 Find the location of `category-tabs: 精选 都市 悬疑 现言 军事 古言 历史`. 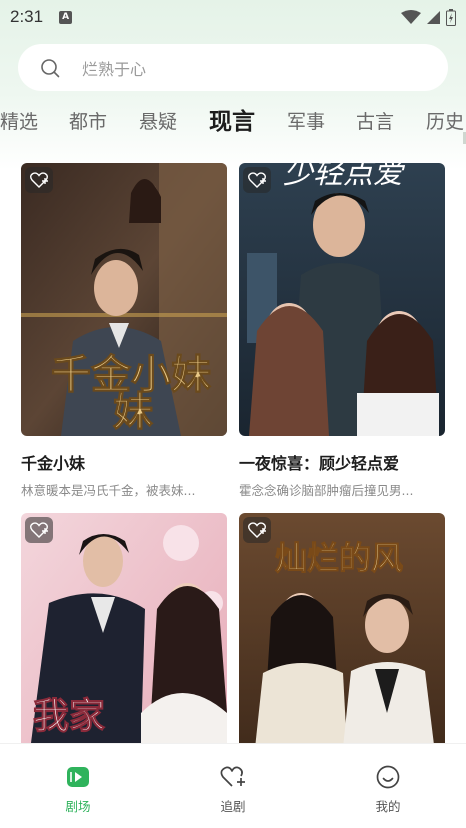

category-tabs: 精选 都市 悬疑 现言 军事 古言 历史 is located at coordinates (233, 122).